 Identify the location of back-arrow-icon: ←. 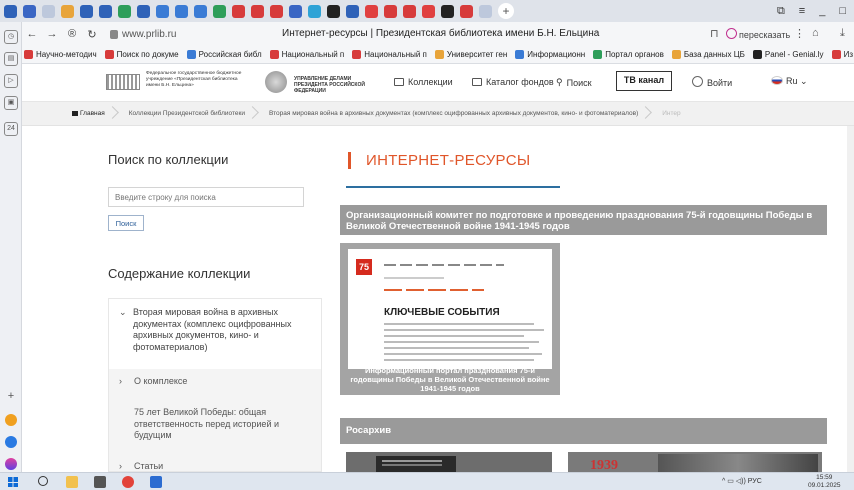
(32, 34).